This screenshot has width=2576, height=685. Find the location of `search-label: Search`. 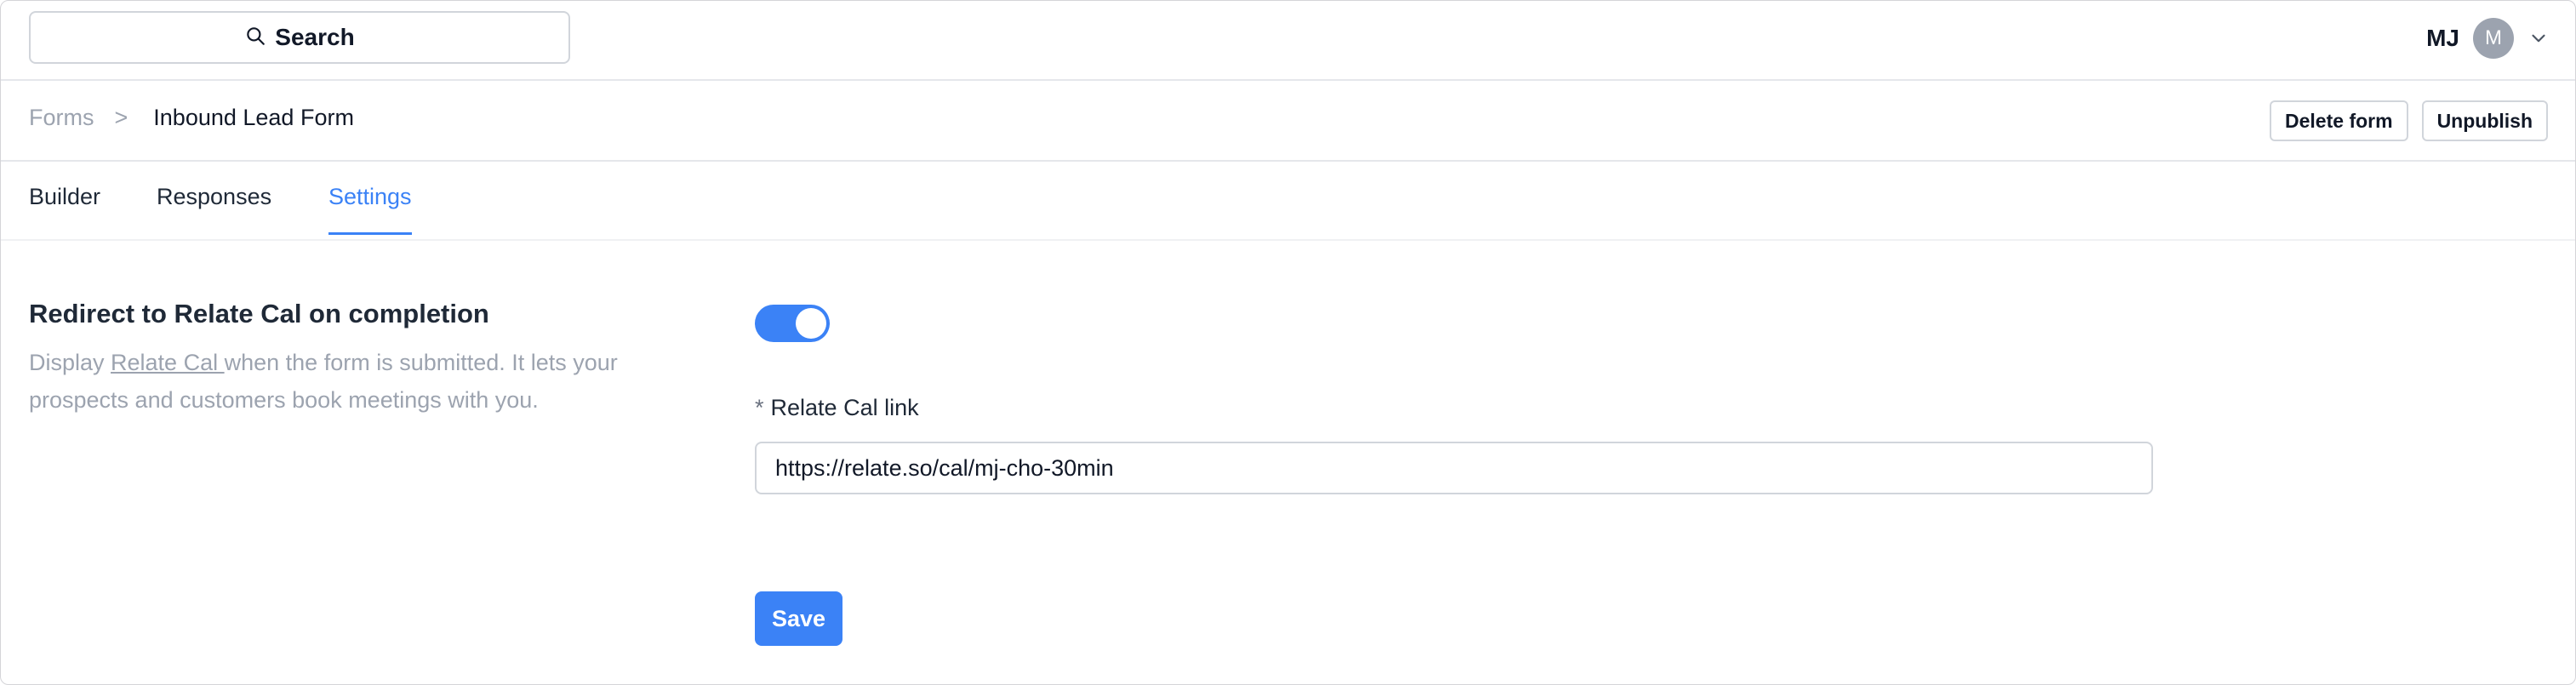

search-label: Search is located at coordinates (315, 37).